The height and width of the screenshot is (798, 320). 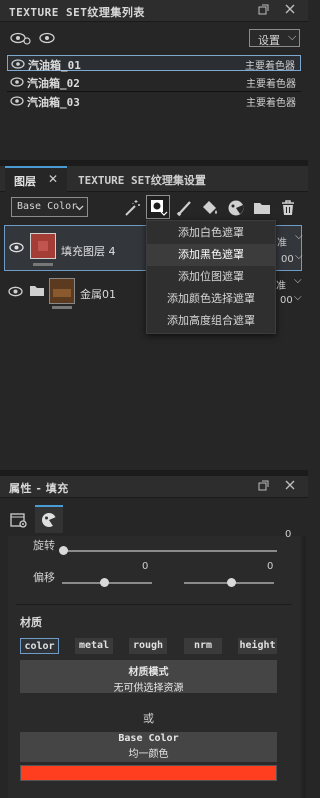 What do you see at coordinates (211, 233) in the screenshot?
I see `menu-item-add-white-mask: 添加白色遮罩` at bounding box center [211, 233].